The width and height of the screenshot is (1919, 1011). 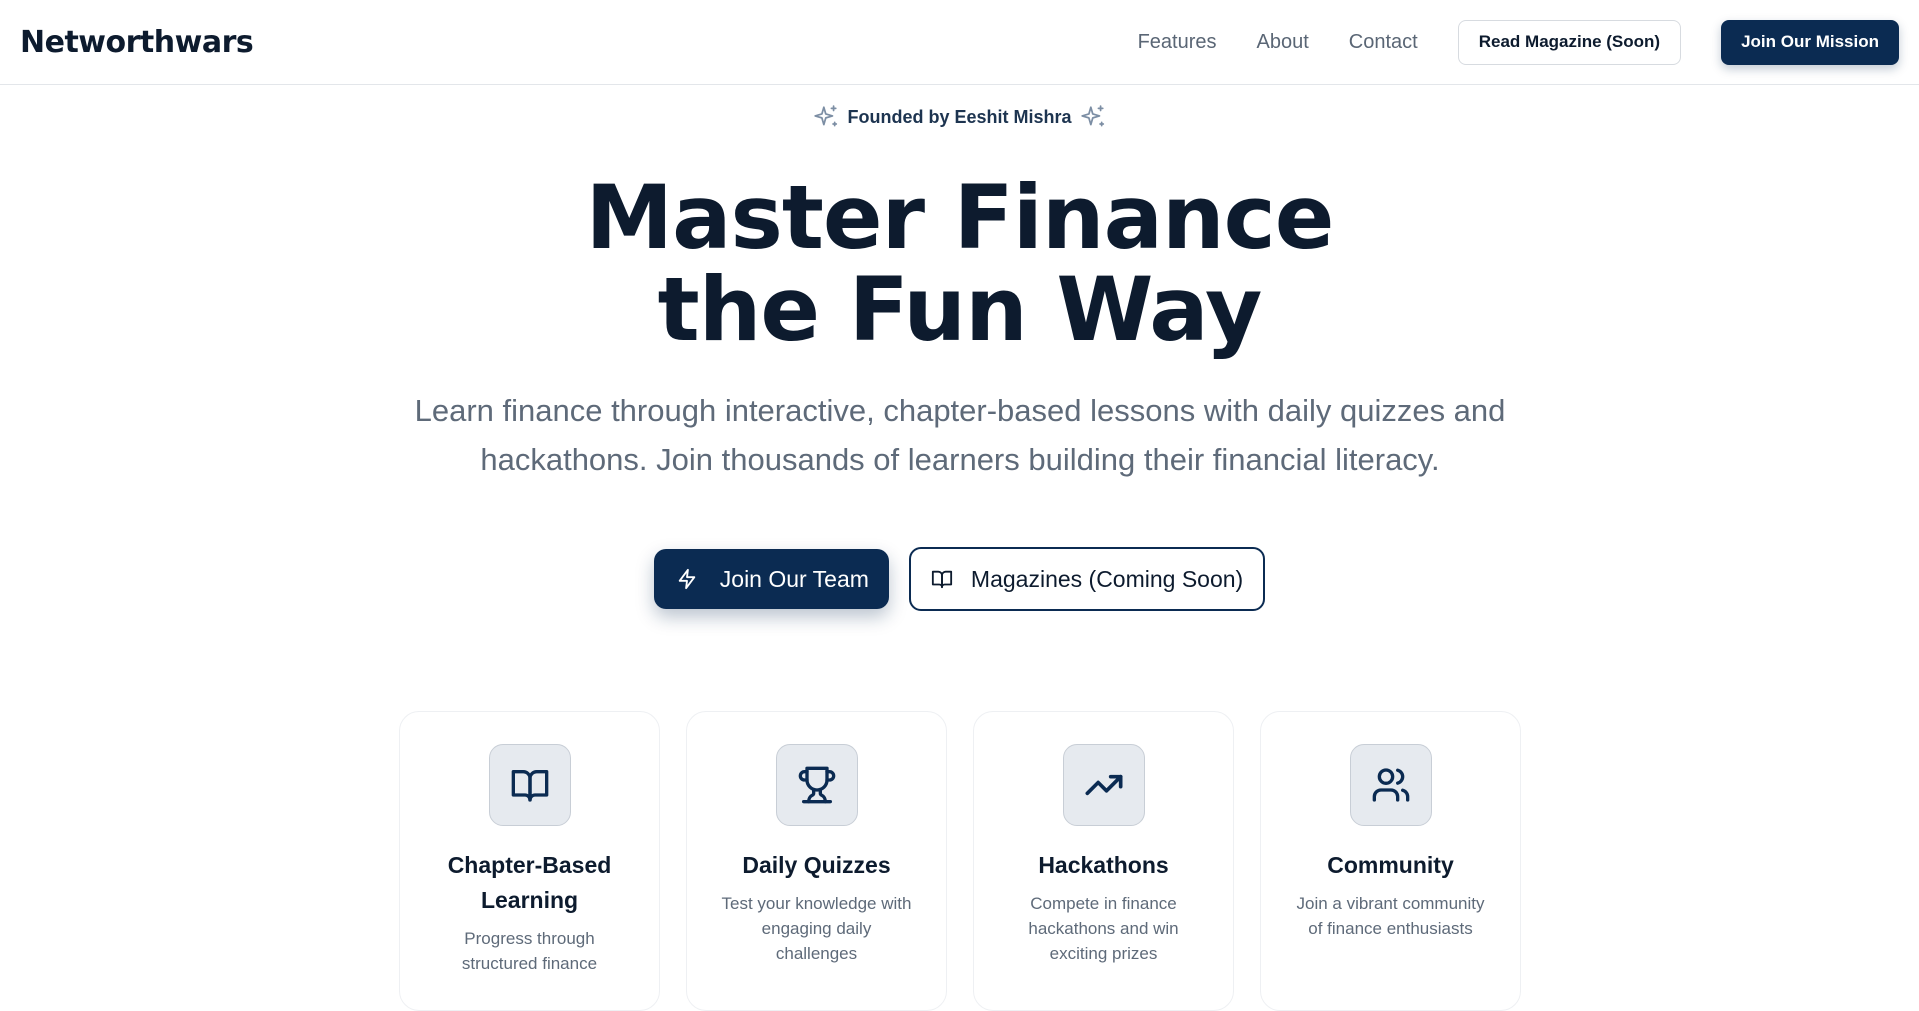 I want to click on founded-text: Founded by Eeshit Mishra, so click(x=959, y=116).